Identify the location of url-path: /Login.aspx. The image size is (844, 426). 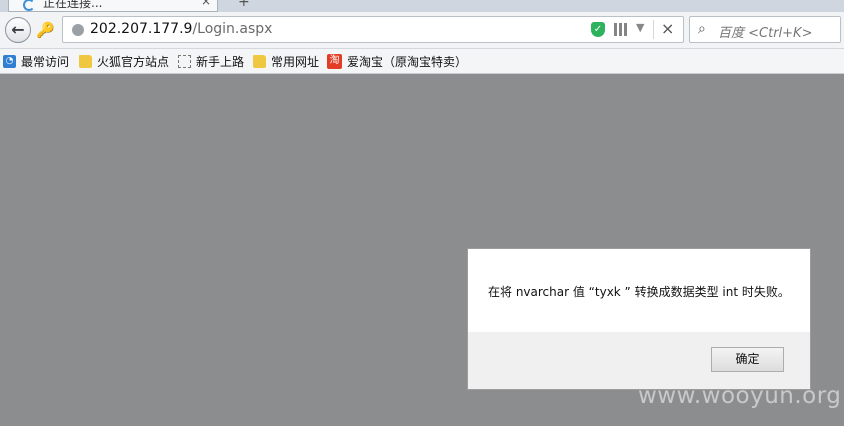
(232, 29).